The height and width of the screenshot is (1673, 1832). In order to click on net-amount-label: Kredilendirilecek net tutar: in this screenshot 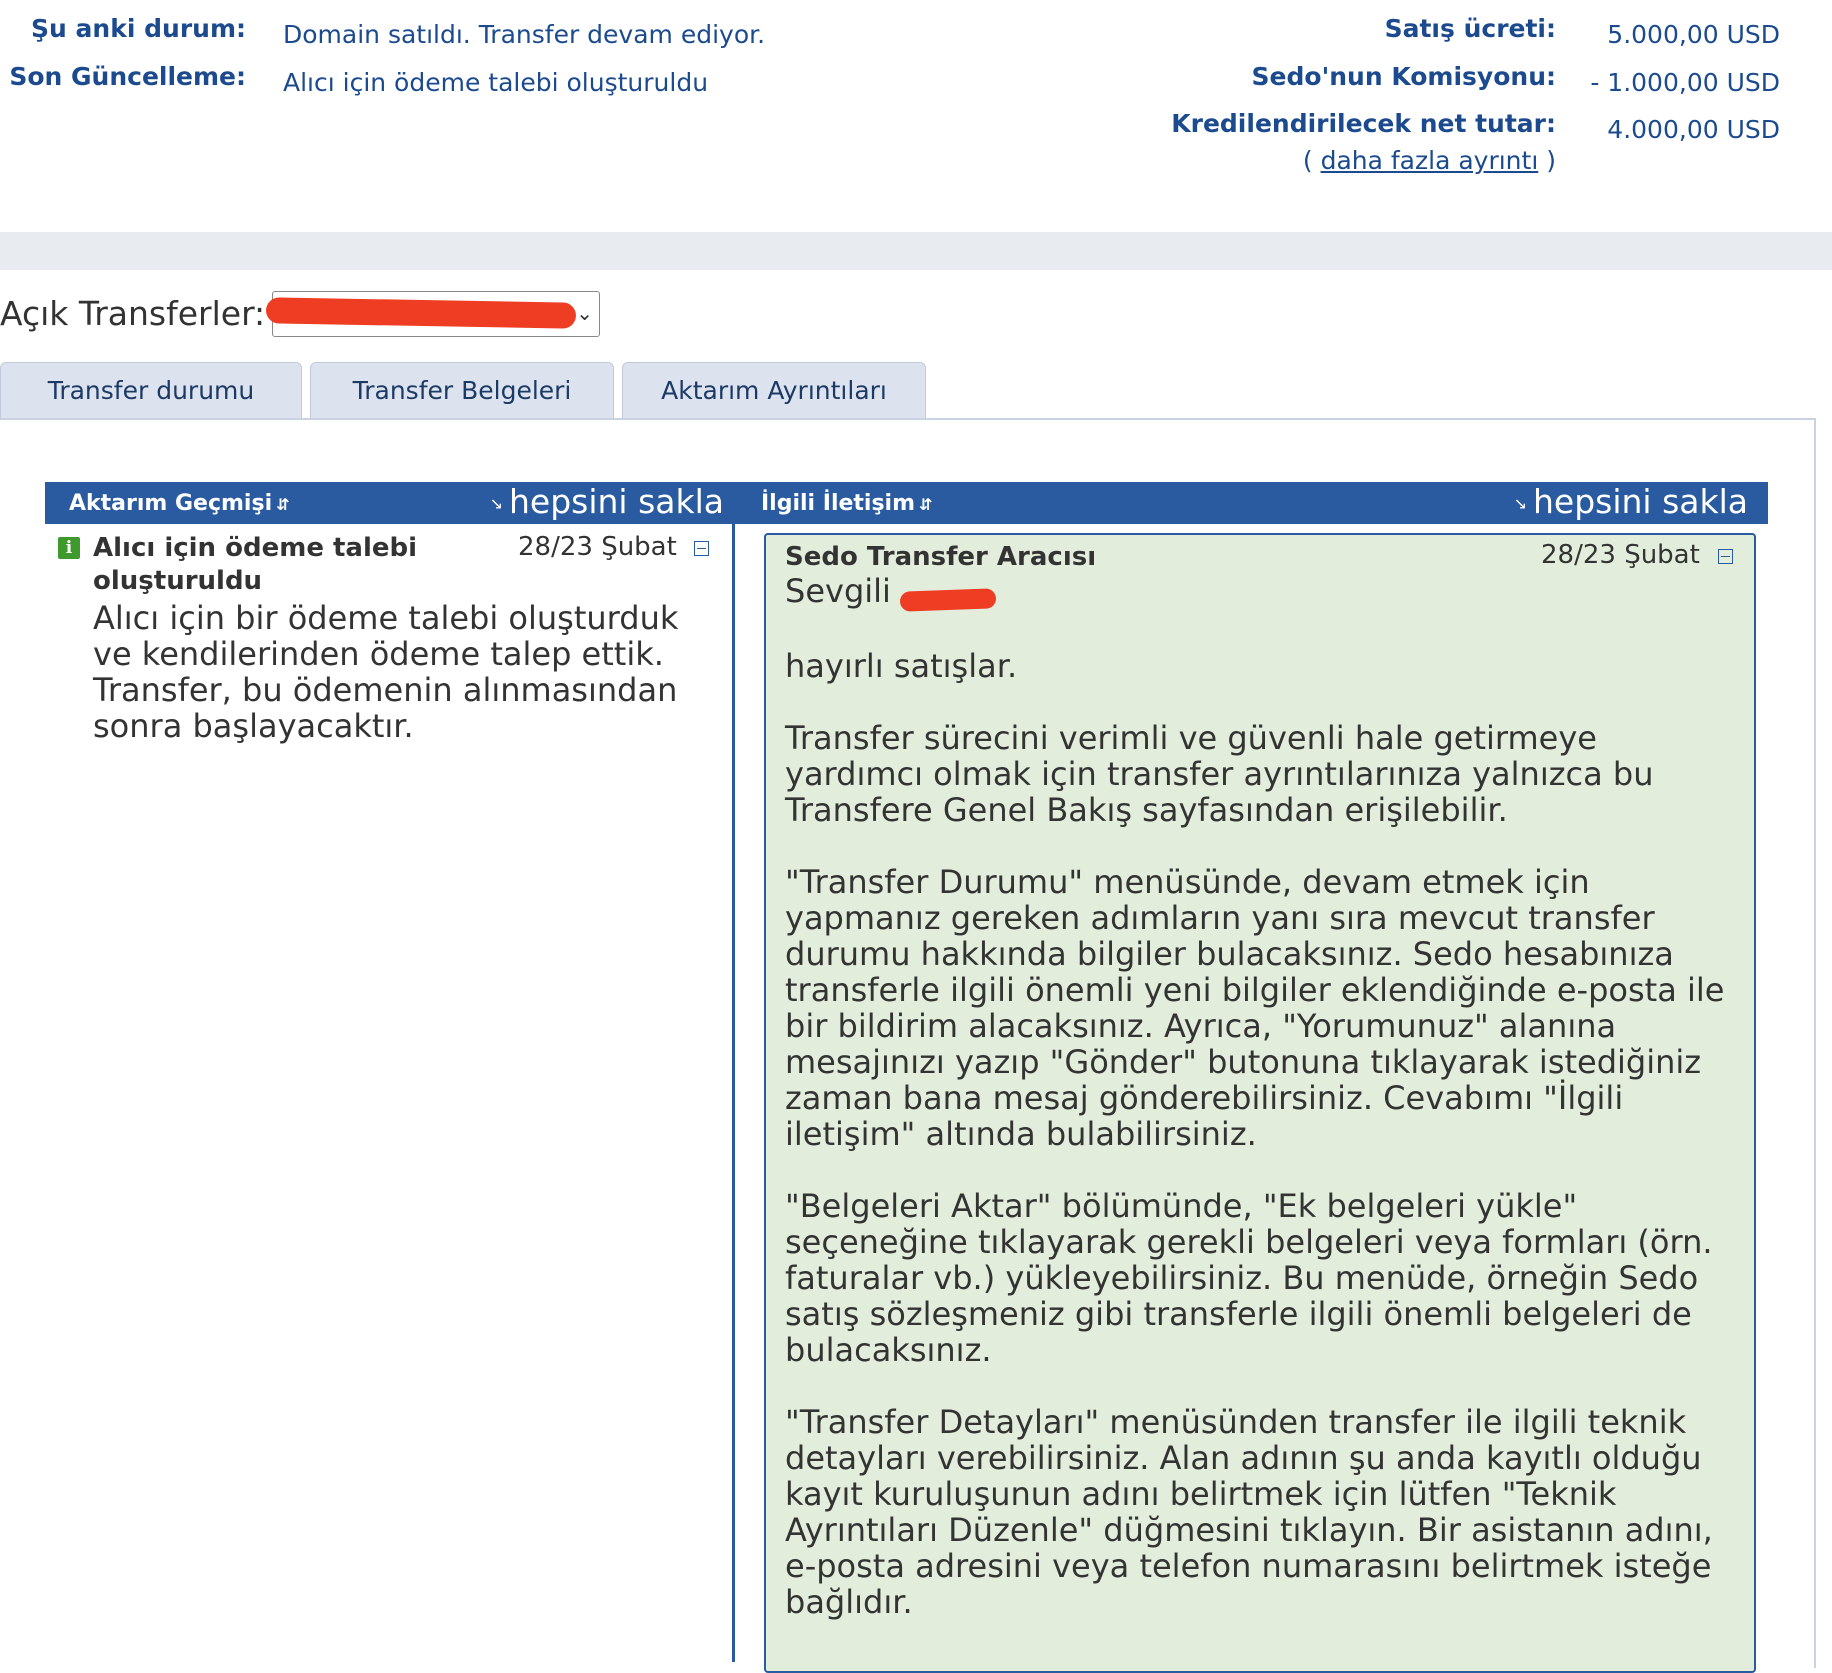, I will do `click(1363, 123)`.